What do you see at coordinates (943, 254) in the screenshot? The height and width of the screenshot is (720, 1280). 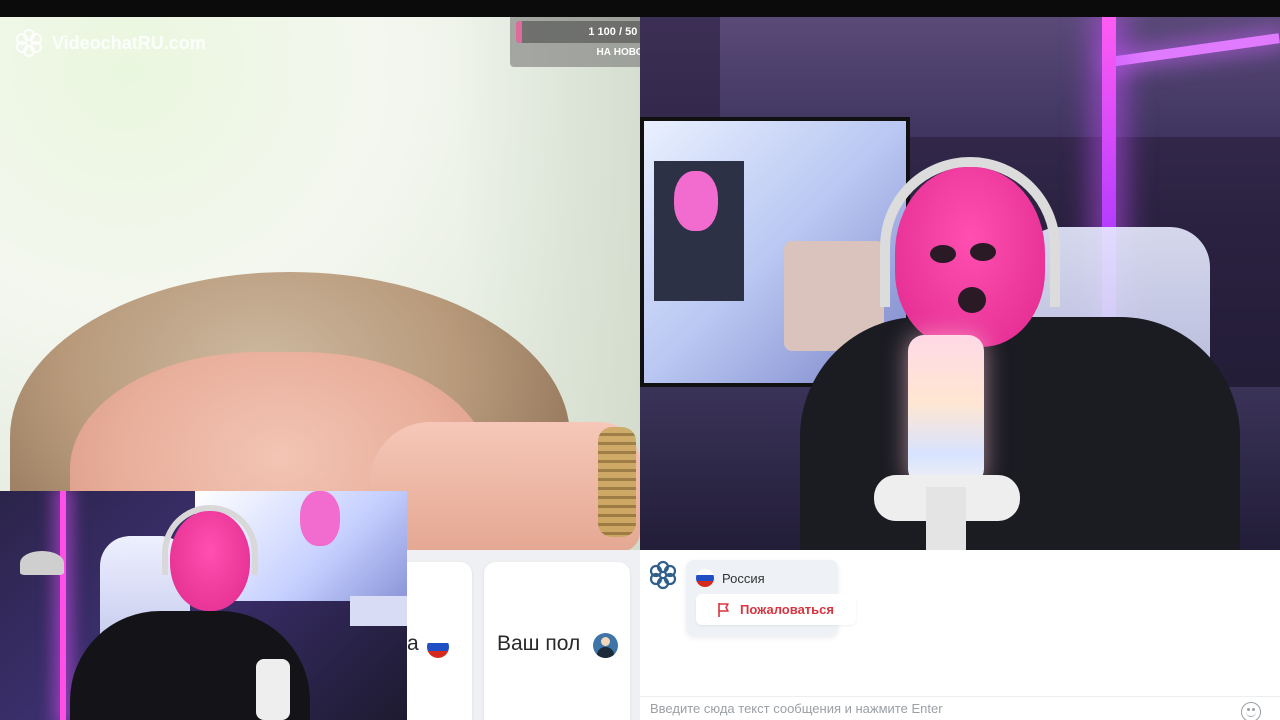 I see `mask-eye-left` at bounding box center [943, 254].